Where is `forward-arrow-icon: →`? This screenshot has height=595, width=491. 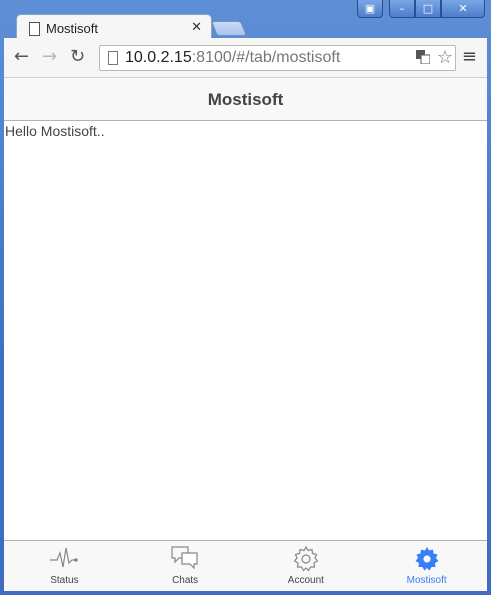
forward-arrow-icon: → is located at coordinates (49, 57).